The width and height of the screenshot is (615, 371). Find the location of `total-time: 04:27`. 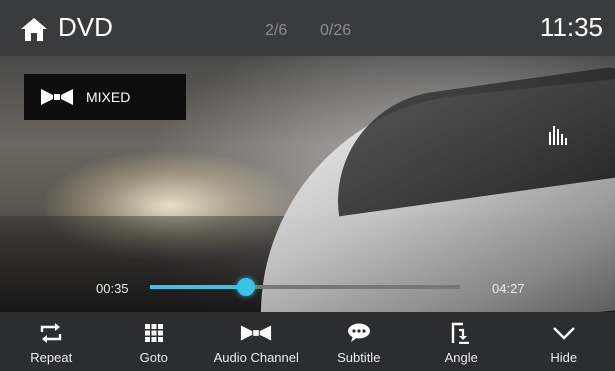

total-time: 04:27 is located at coordinates (508, 288).